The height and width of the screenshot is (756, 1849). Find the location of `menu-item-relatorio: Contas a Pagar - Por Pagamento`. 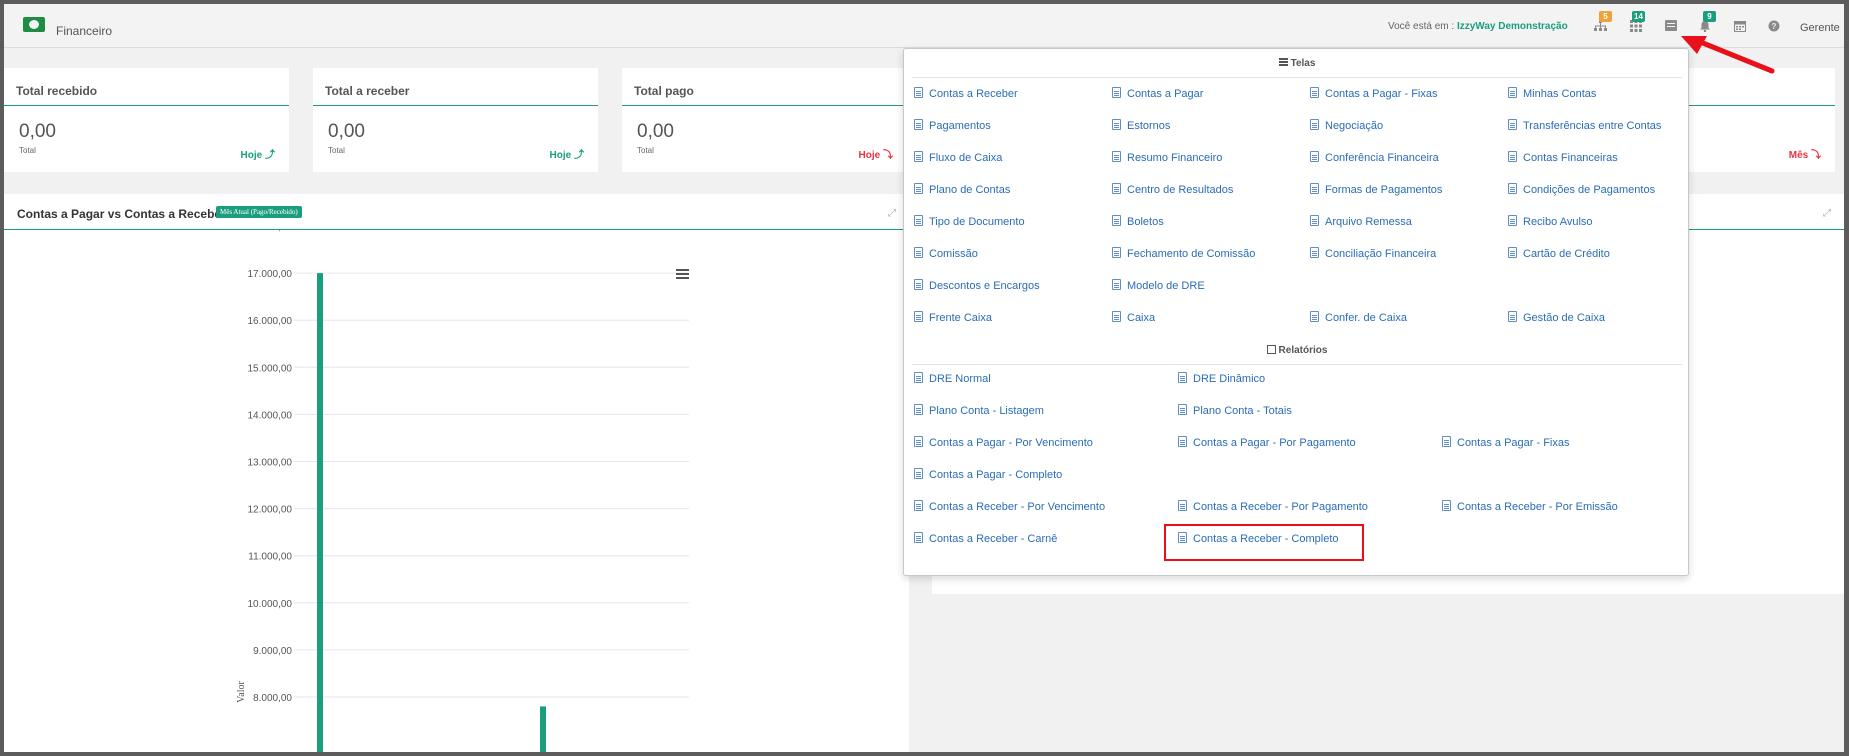

menu-item-relatorio: Contas a Pagar - Por Pagamento is located at coordinates (1267, 442).